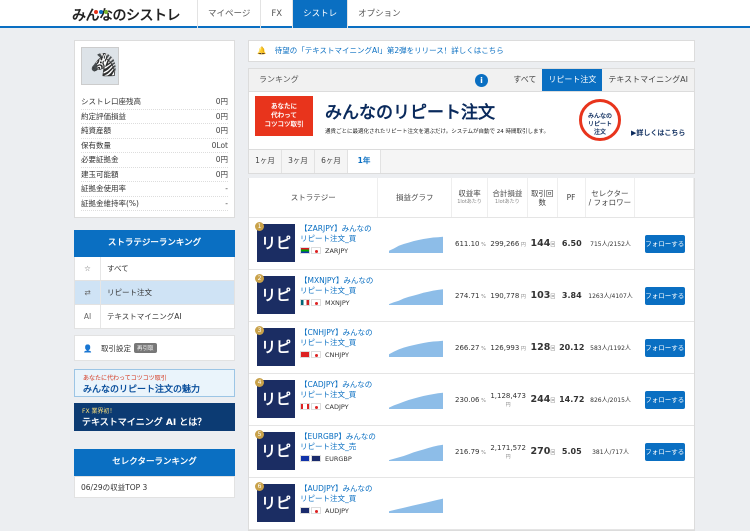 The width and height of the screenshot is (750, 531). Describe the element at coordinates (648, 80) in the screenshot. I see `ranking-tab: テキストマイニングAI` at that location.